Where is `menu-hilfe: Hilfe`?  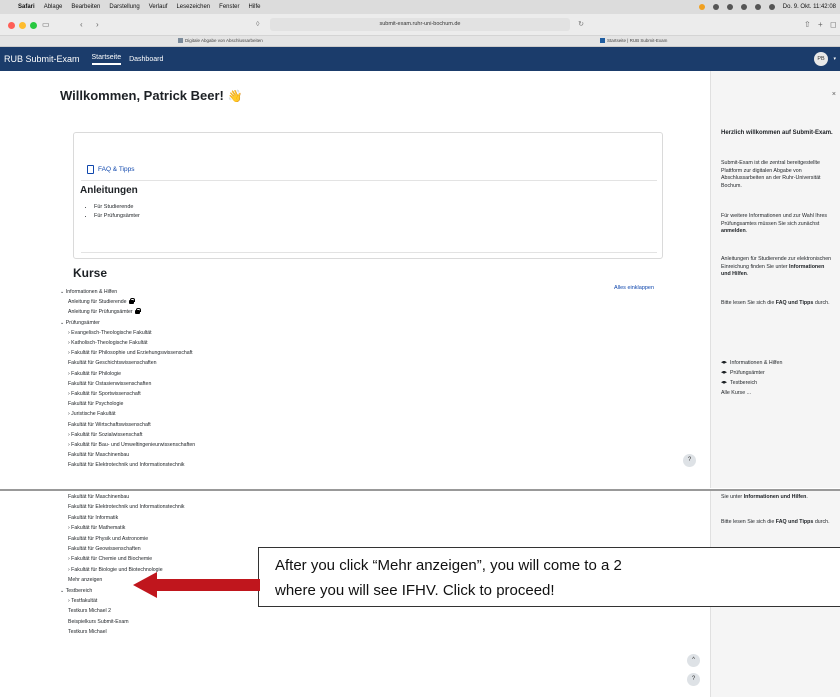
menu-hilfe: Hilfe is located at coordinates (255, 7).